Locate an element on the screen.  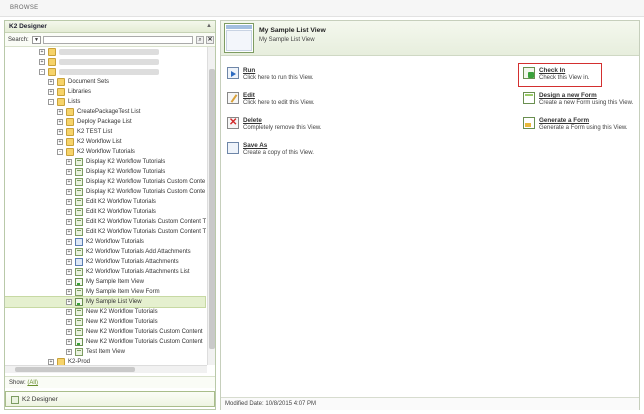
delete-link: Delete is located at coordinates (252, 120).